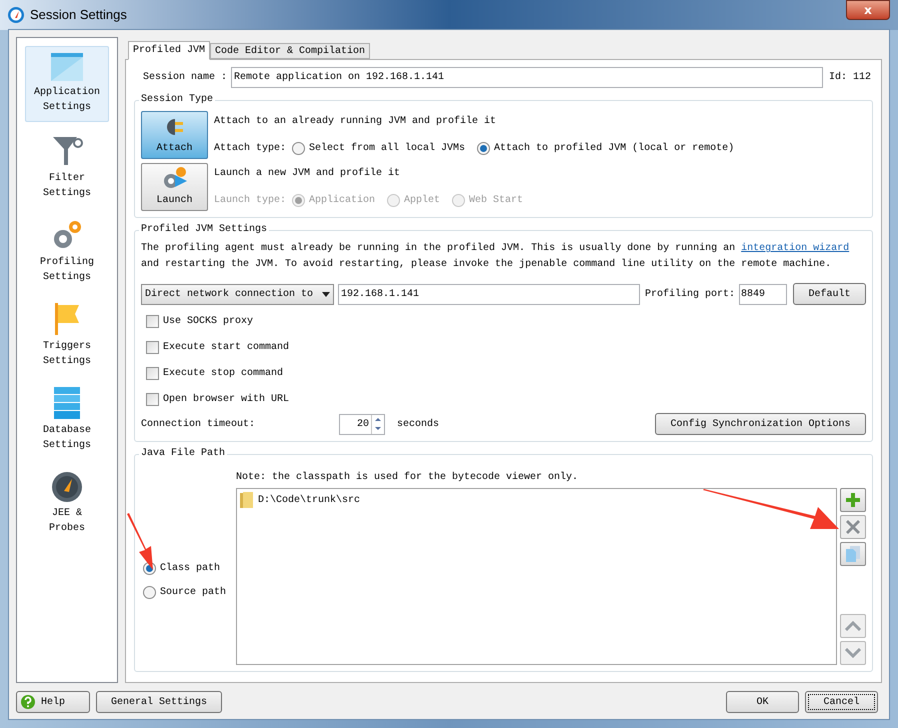 This screenshot has width=898, height=728. Describe the element at coordinates (67, 168) in the screenshot. I see `sidebar-item: Filter Settings` at that location.